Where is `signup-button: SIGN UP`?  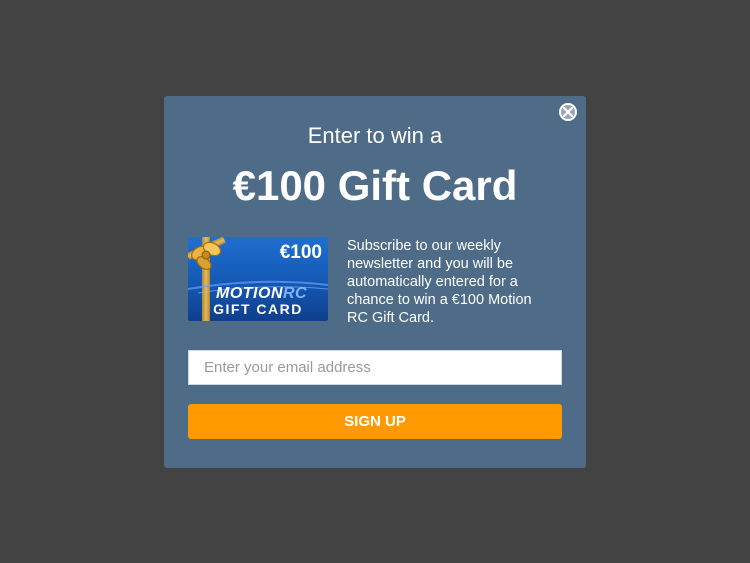
signup-button: SIGN UP is located at coordinates (375, 421).